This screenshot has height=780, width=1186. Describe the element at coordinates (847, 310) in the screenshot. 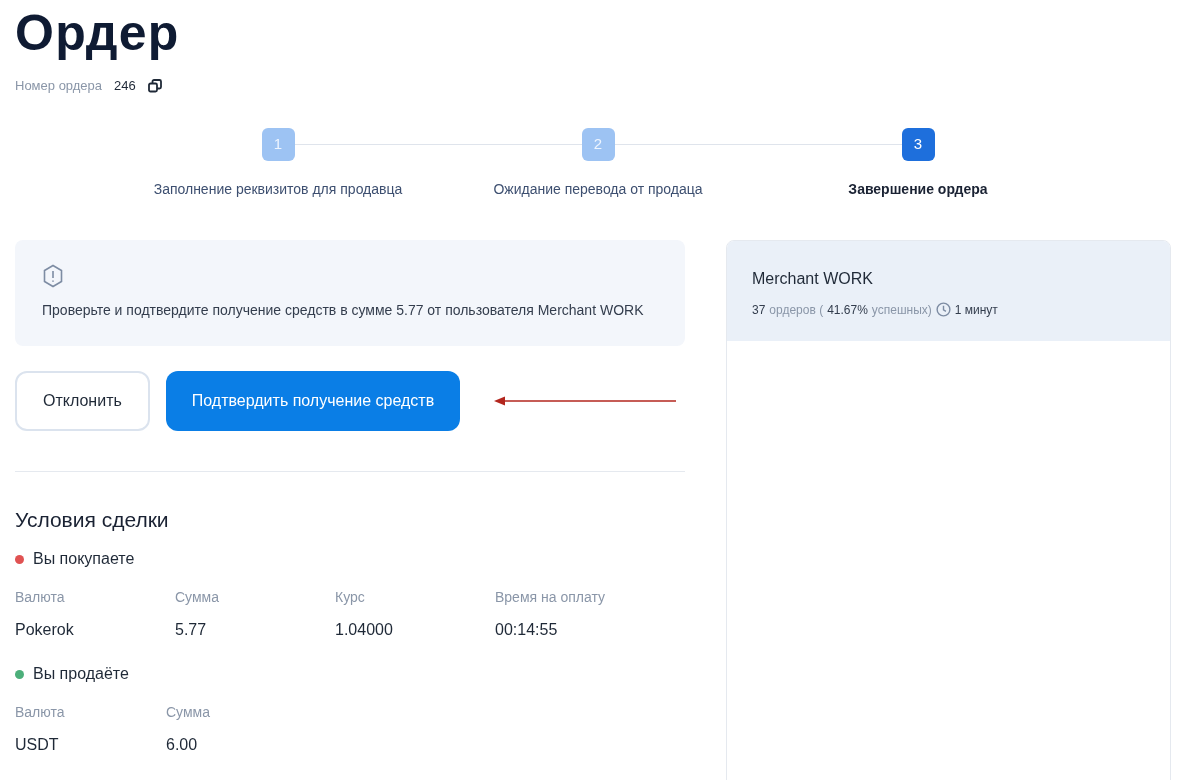

I see `merchant-stat: 41.67%` at that location.